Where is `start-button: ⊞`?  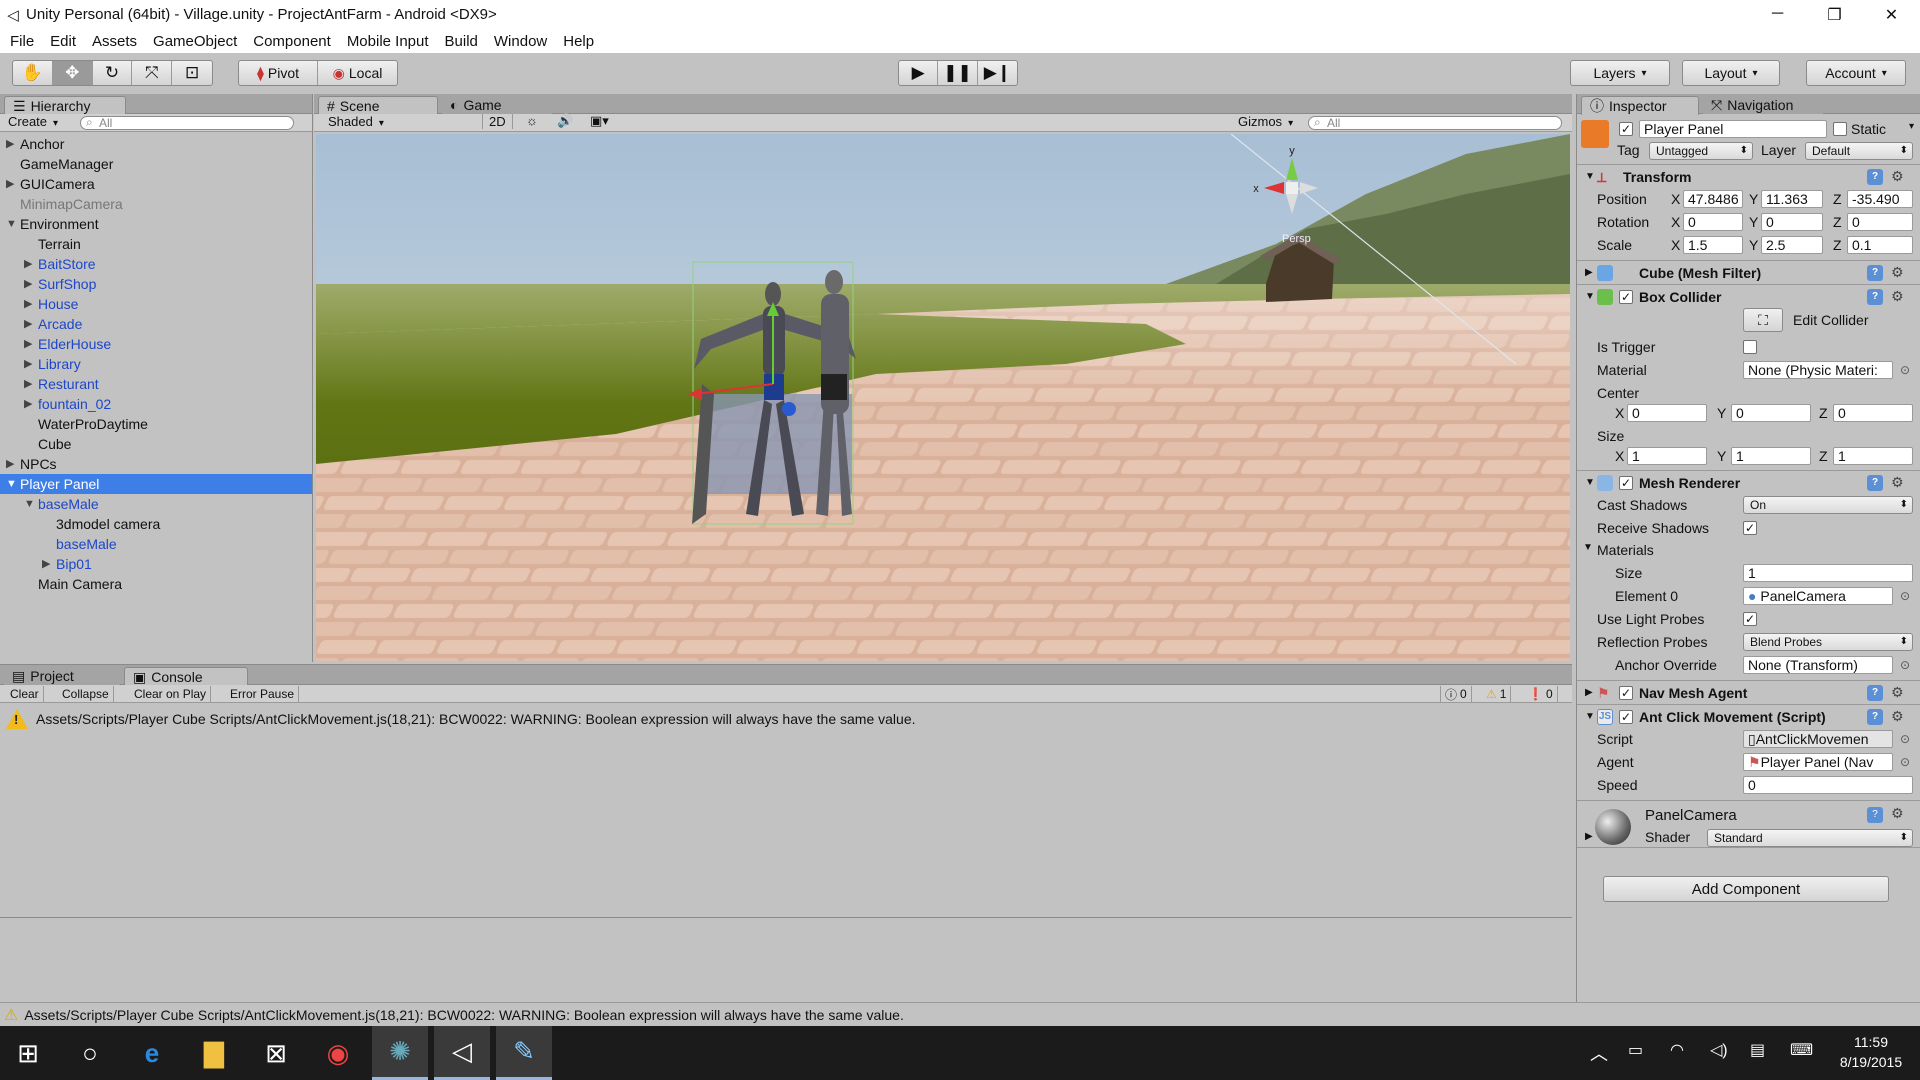
start-button: ⊞ is located at coordinates (28, 1053).